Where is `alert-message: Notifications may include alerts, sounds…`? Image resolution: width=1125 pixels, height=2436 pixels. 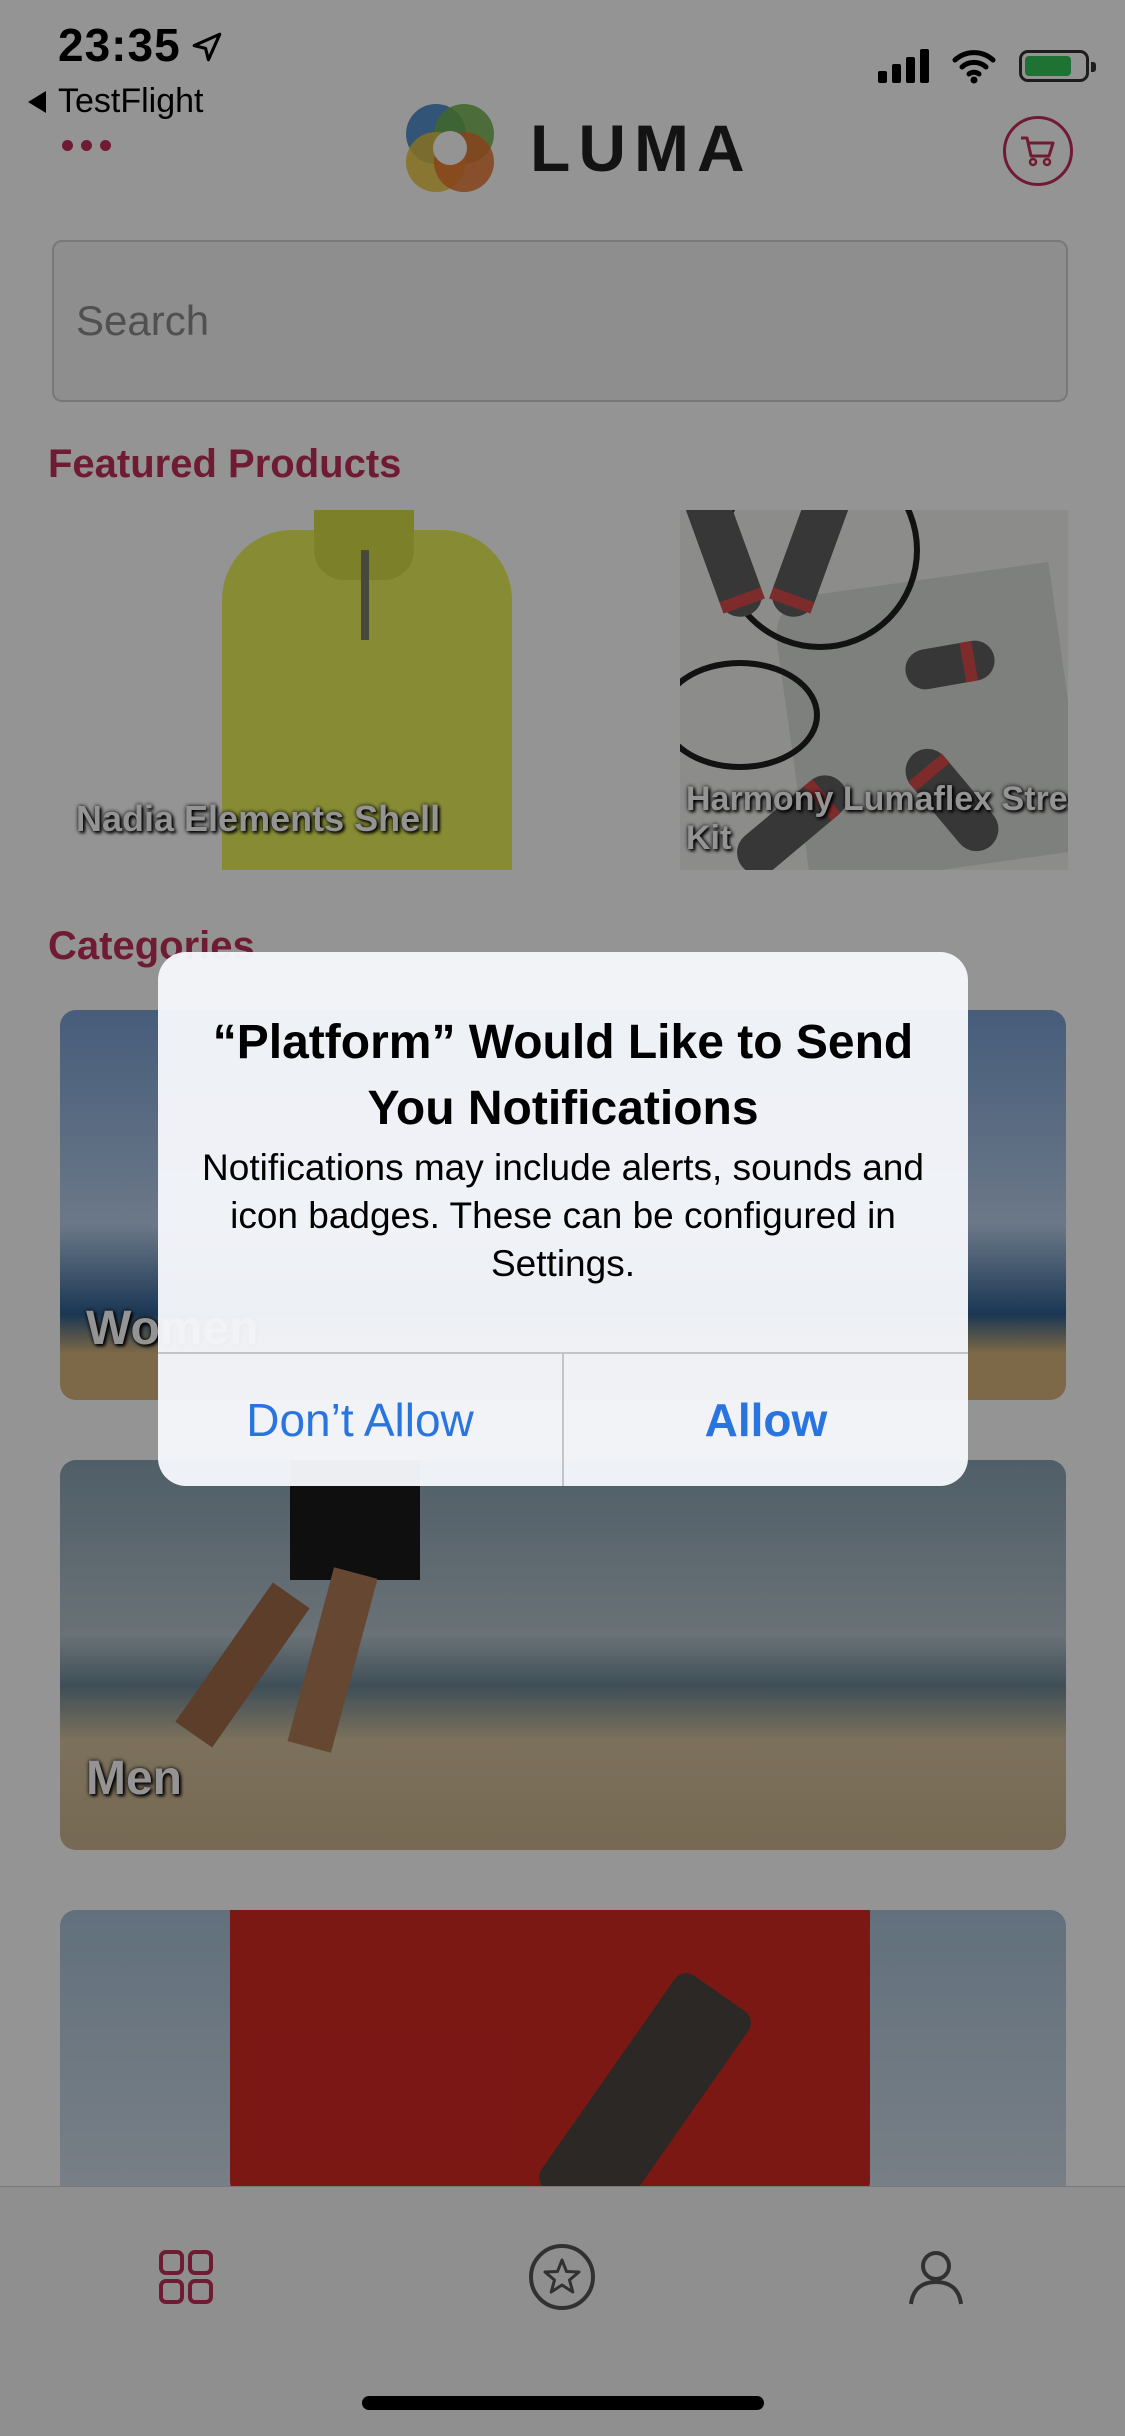
alert-message: Notifications may include alerts, sounds… is located at coordinates (563, 1215).